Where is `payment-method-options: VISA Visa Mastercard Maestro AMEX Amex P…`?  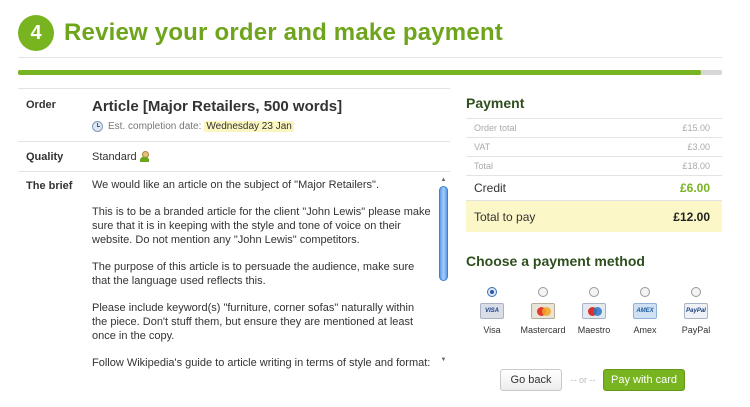 payment-method-options: VISA Visa Mastercard Maestro AMEX Amex P… is located at coordinates (594, 311).